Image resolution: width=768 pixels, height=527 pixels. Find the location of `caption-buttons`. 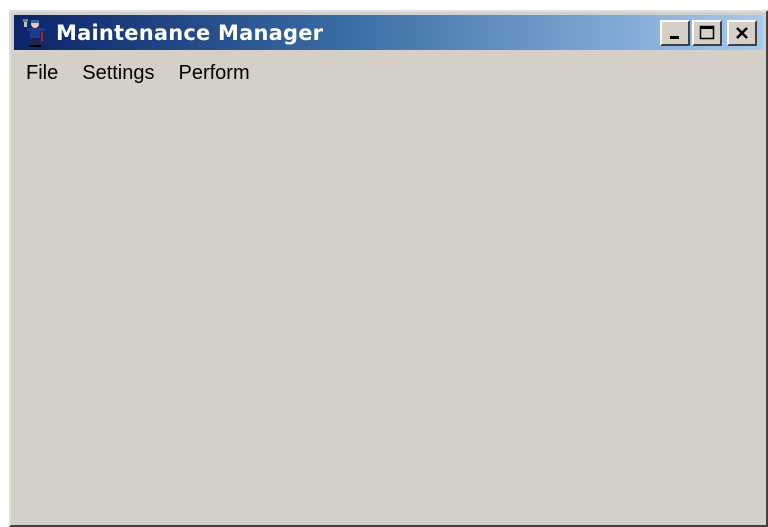

caption-buttons is located at coordinates (708, 33).